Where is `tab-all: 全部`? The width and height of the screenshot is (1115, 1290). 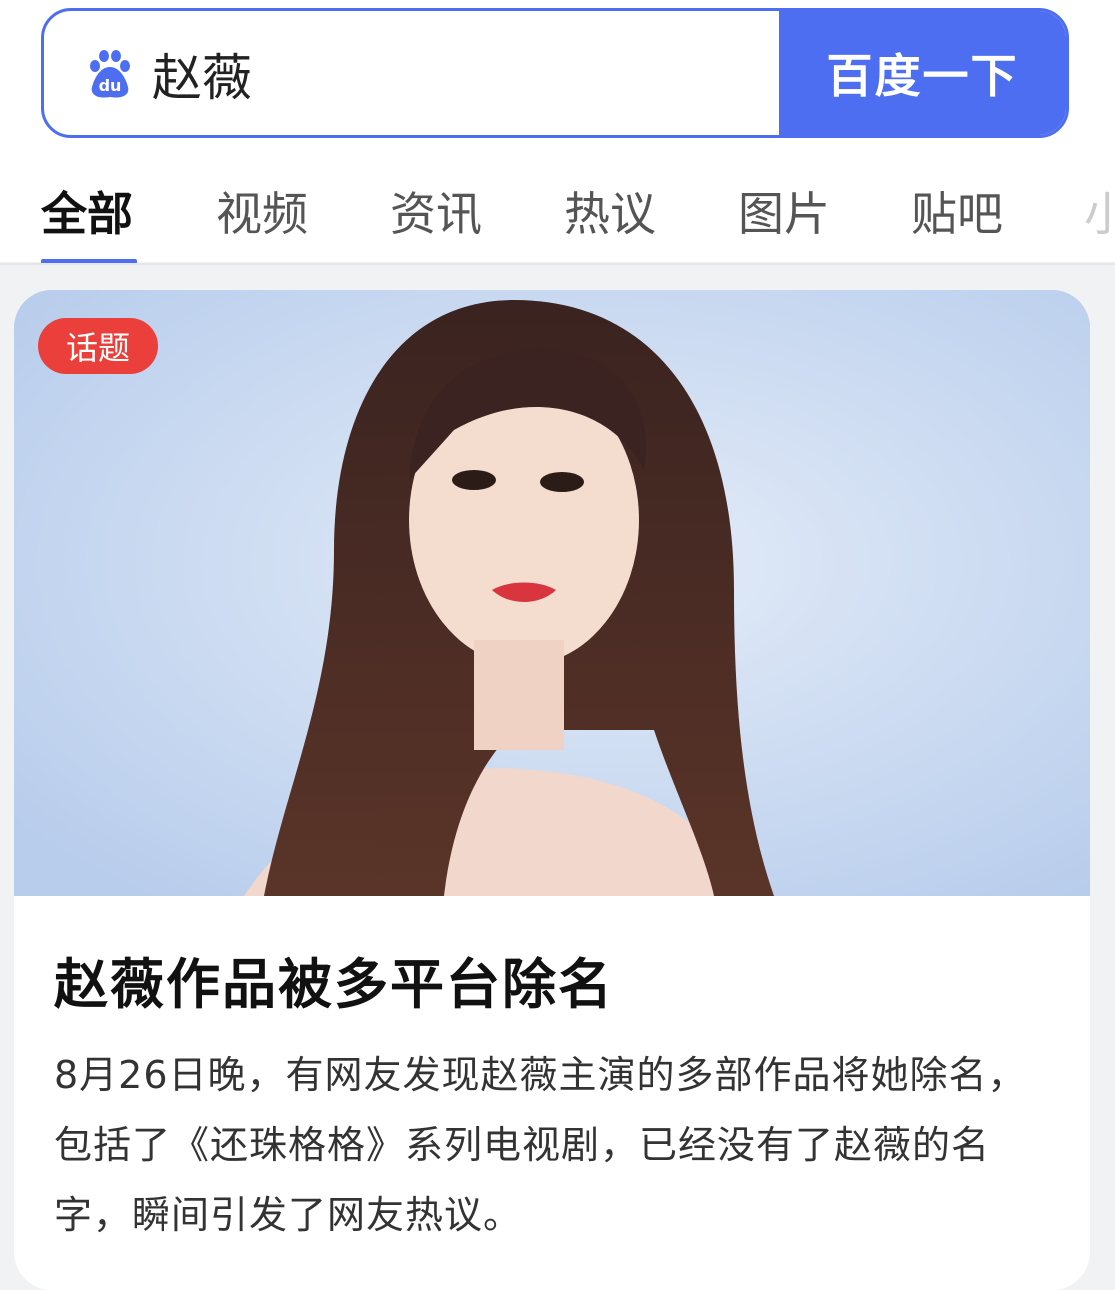 tab-all: 全部 is located at coordinates (87, 211).